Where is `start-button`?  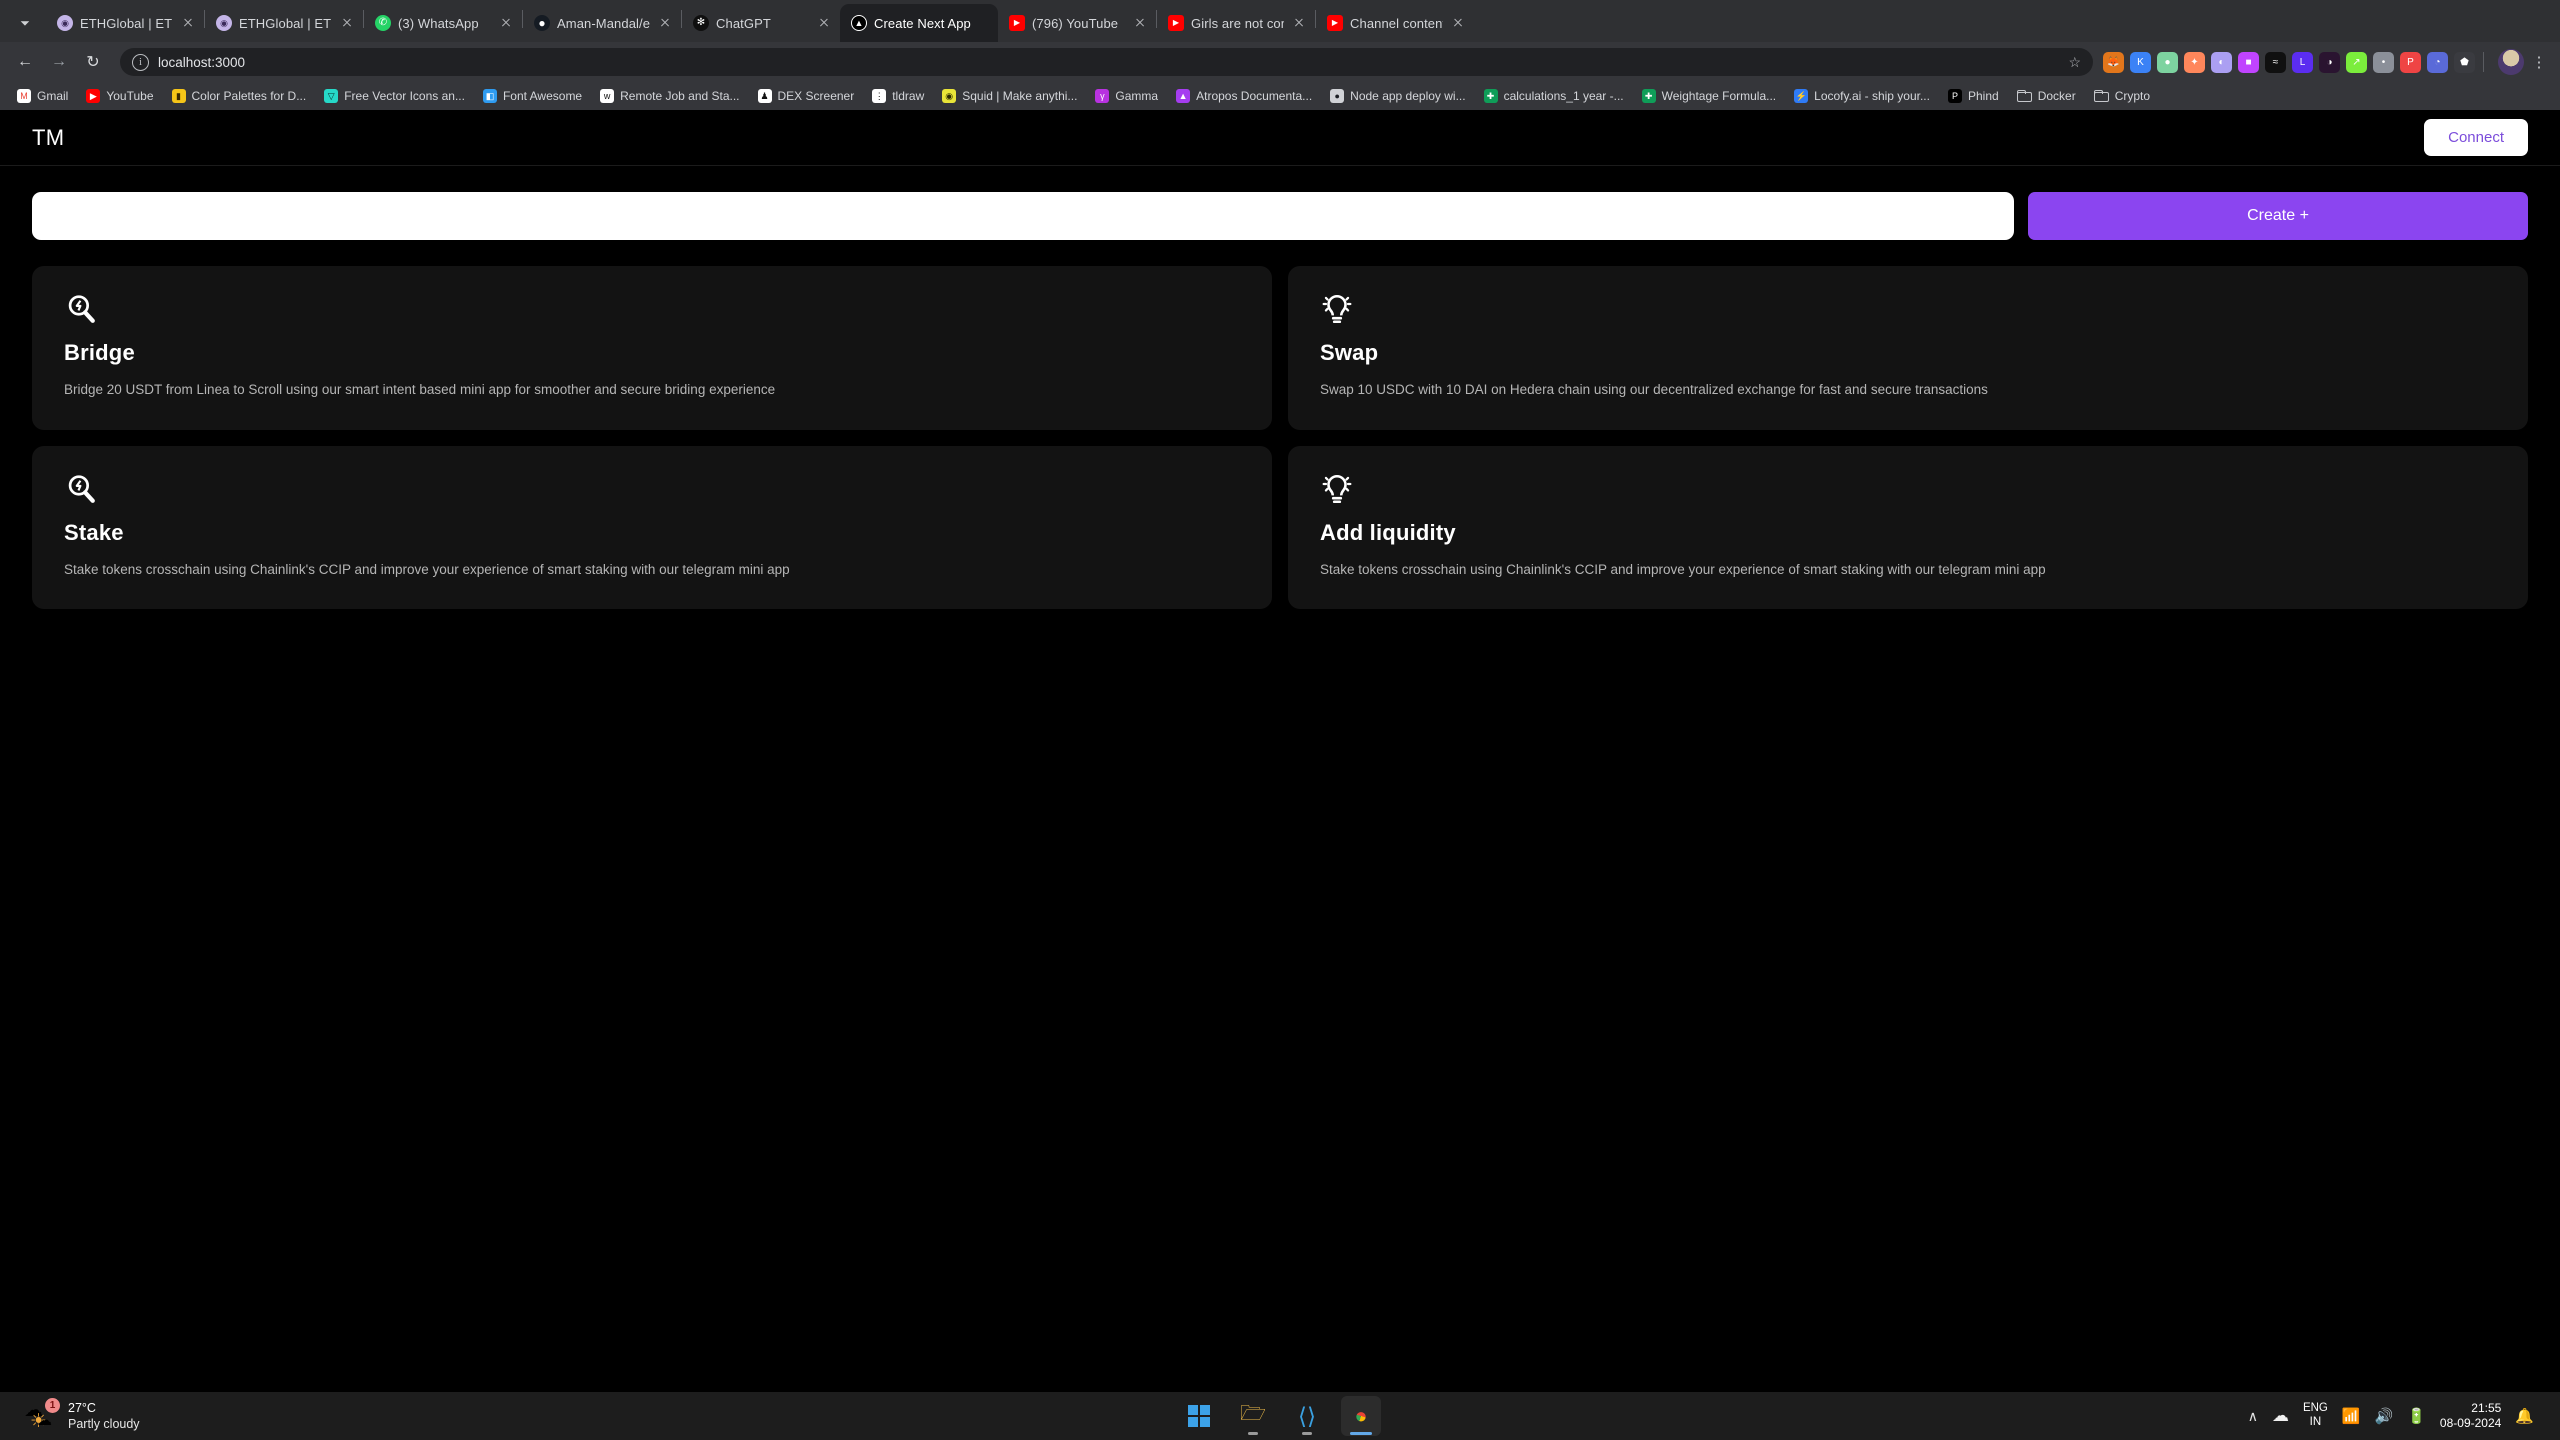 start-button is located at coordinates (1199, 1416).